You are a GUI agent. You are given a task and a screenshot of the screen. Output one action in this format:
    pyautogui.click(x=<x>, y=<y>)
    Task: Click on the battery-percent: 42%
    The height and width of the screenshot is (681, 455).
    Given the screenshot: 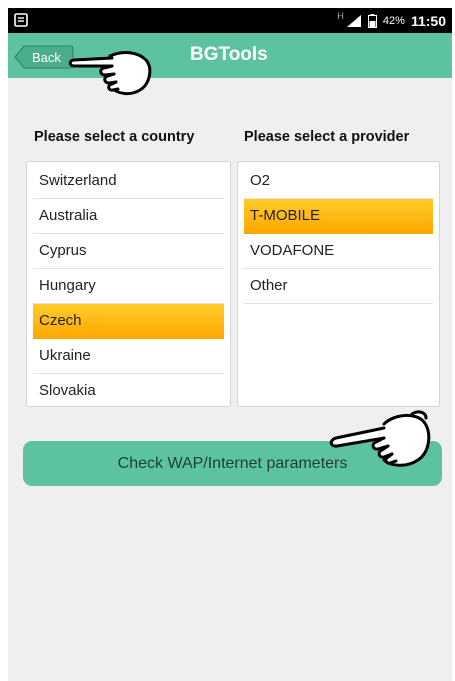 What is the action you would take?
    pyautogui.click(x=393, y=20)
    